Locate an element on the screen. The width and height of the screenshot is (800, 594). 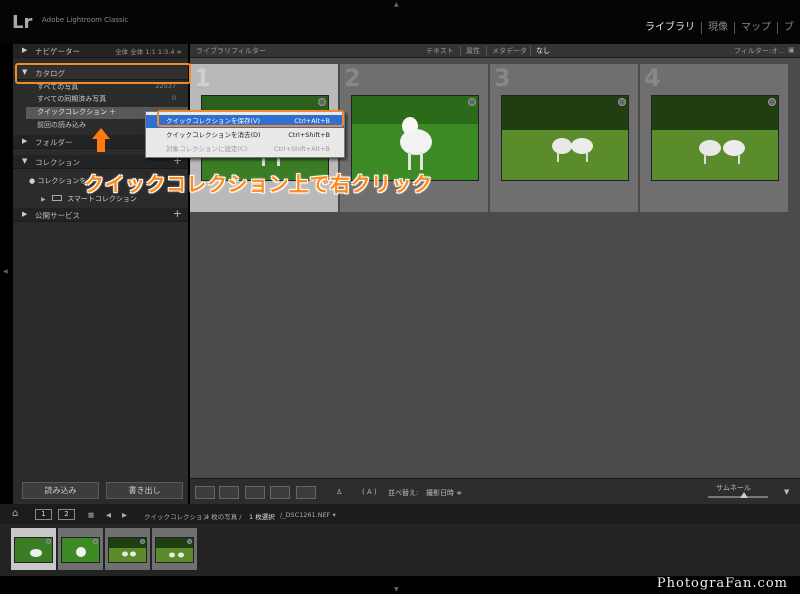
menu-item-set-target-collection: 対象コレクションに設定(C) Ctrl+Shift+Alt+B is located at coordinates (245, 149).